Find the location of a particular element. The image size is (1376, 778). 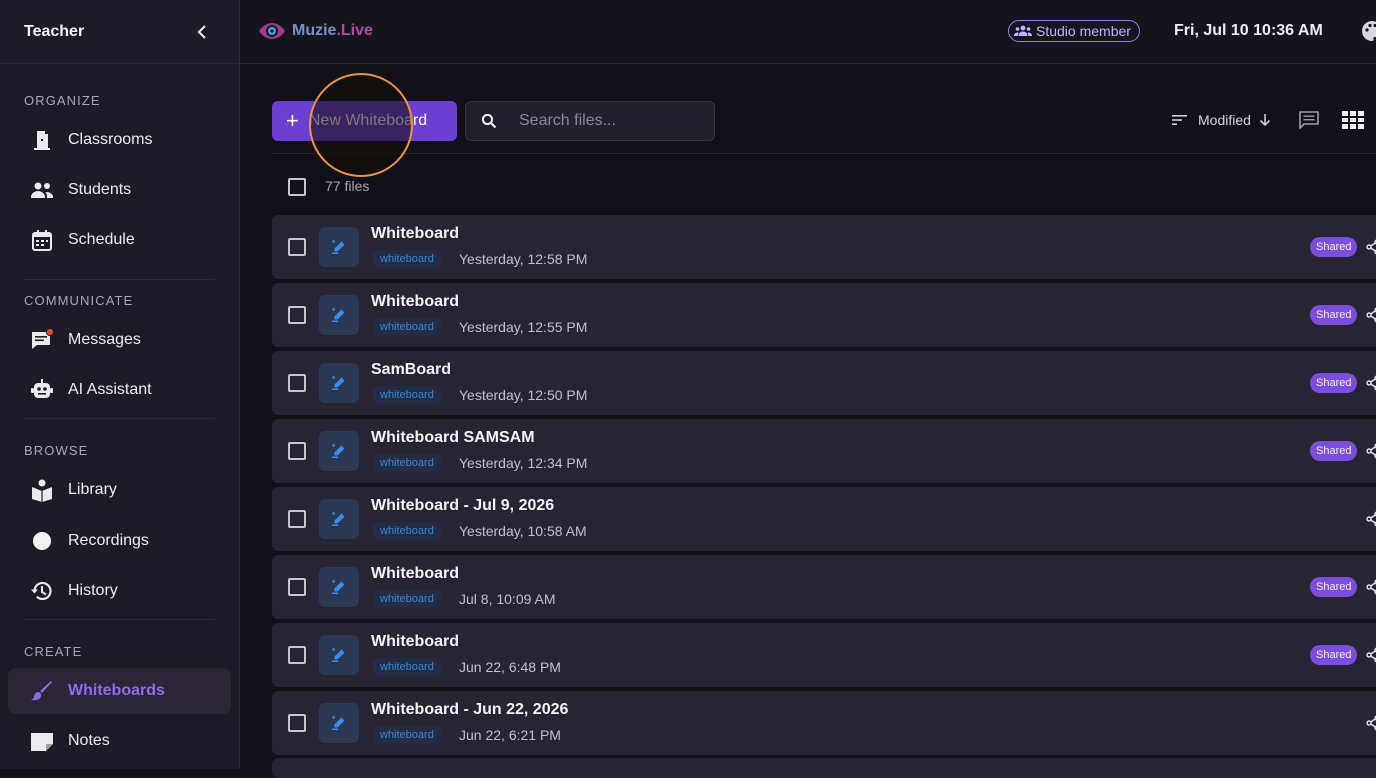

table-row is located at coordinates (824, 768).